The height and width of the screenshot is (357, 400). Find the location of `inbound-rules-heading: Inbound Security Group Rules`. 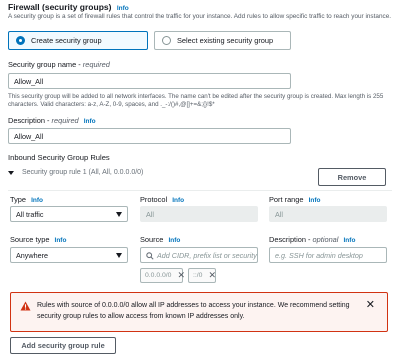

inbound-rules-heading: Inbound Security Group Rules is located at coordinates (59, 157).